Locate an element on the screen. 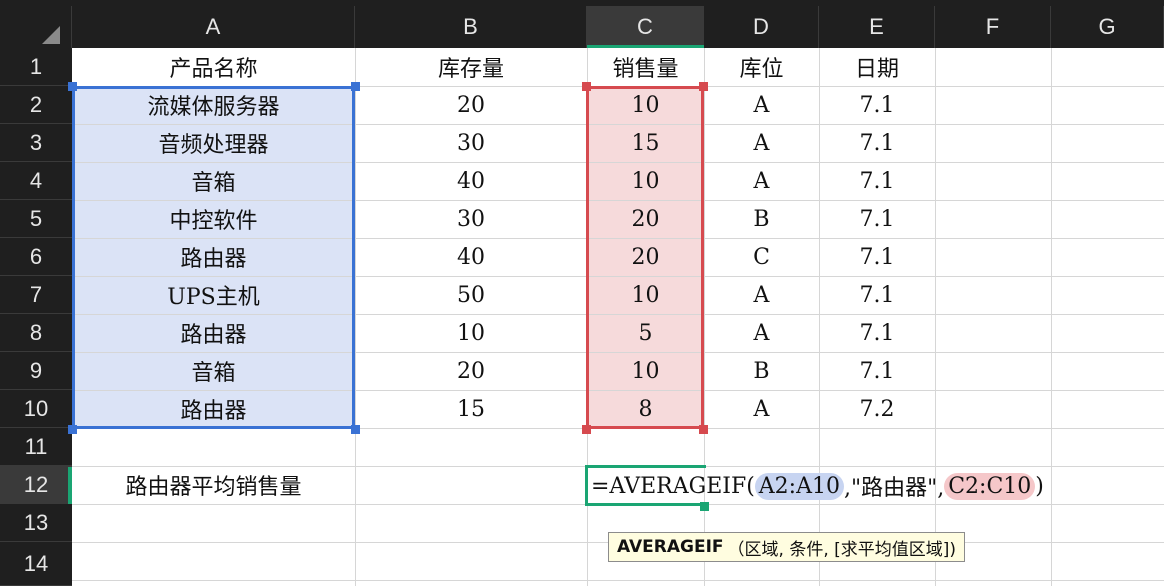  cell-d5: B is located at coordinates (761, 219).